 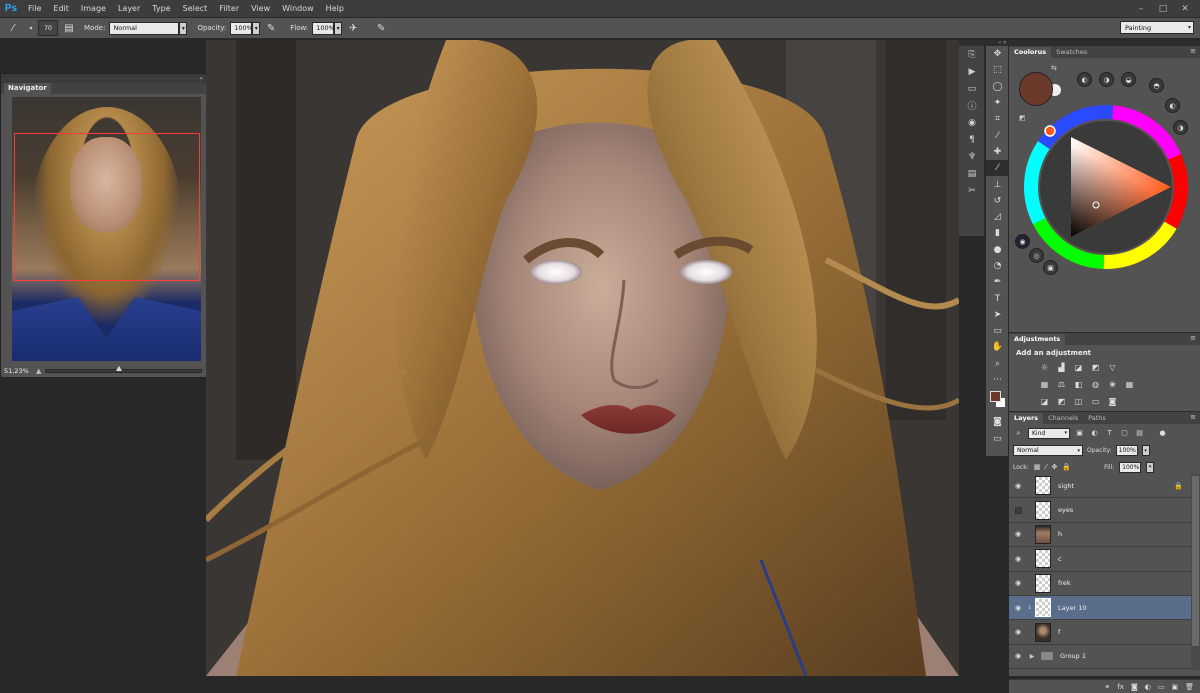 What do you see at coordinates (997, 201) in the screenshot?
I see `history-brush-tool-icon: ↺` at bounding box center [997, 201].